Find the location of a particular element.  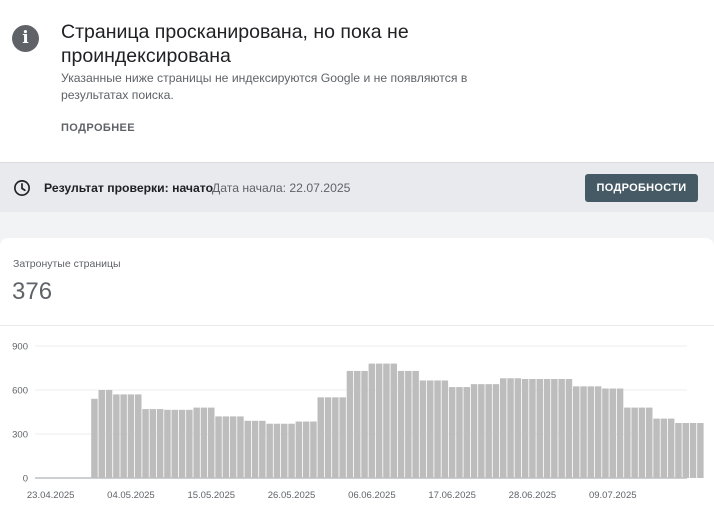

validation-status-label: Результат проверки: начато is located at coordinates (129, 188).